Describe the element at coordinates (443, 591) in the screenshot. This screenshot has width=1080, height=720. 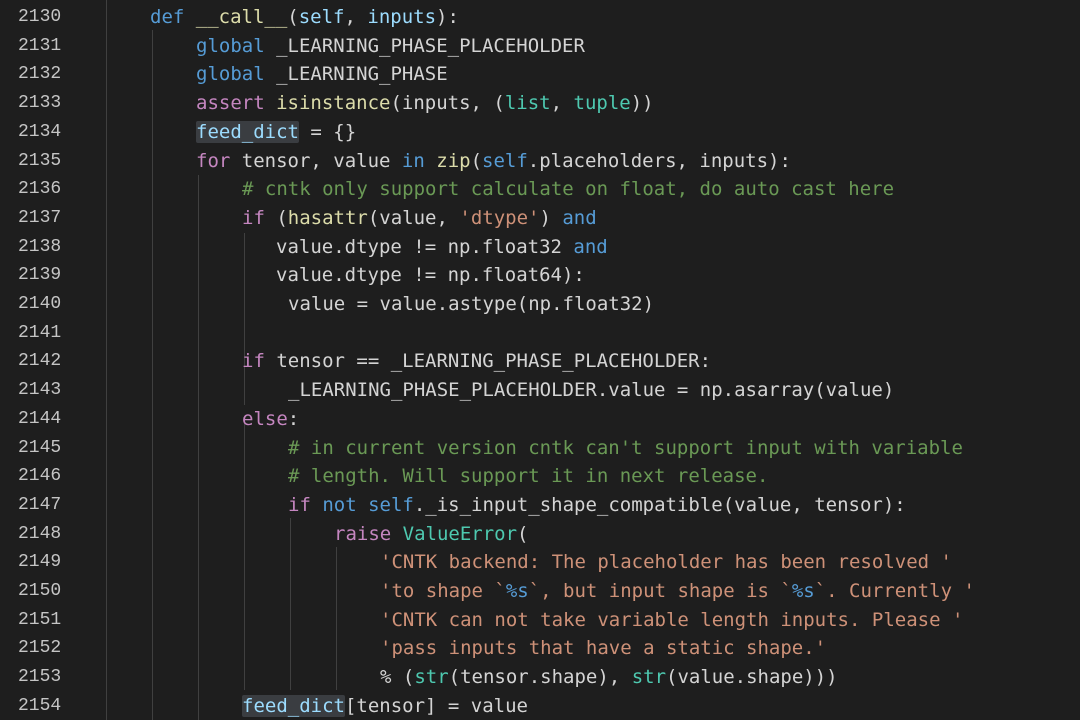
I see `code-token: 'to shape `` at that location.